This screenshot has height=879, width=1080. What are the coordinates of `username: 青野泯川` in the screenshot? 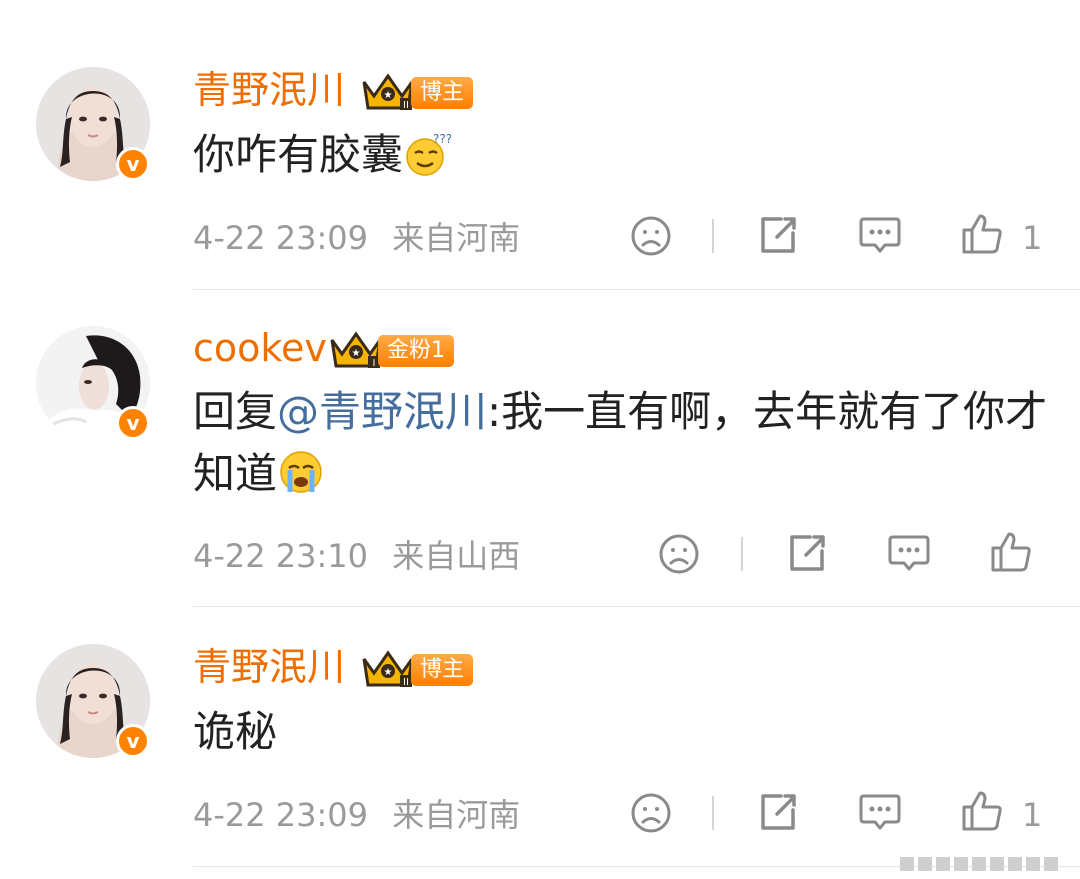 It's located at (269, 667).